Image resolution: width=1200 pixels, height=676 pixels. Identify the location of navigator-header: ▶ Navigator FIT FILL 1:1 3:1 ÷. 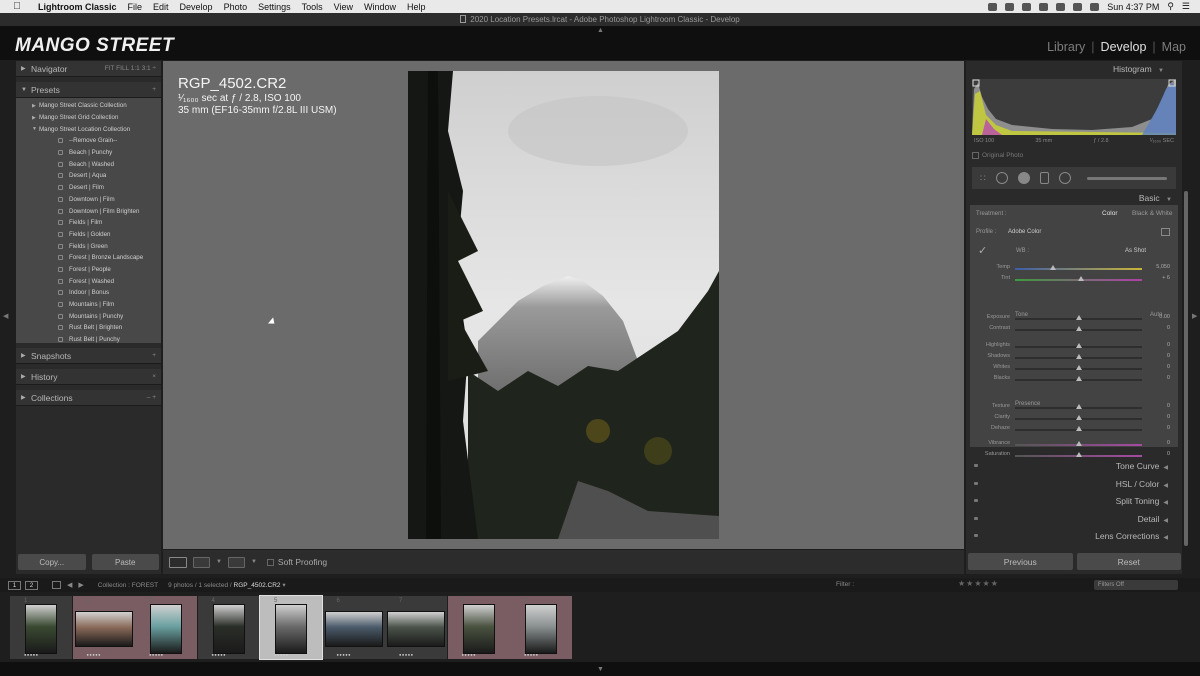
(88, 69).